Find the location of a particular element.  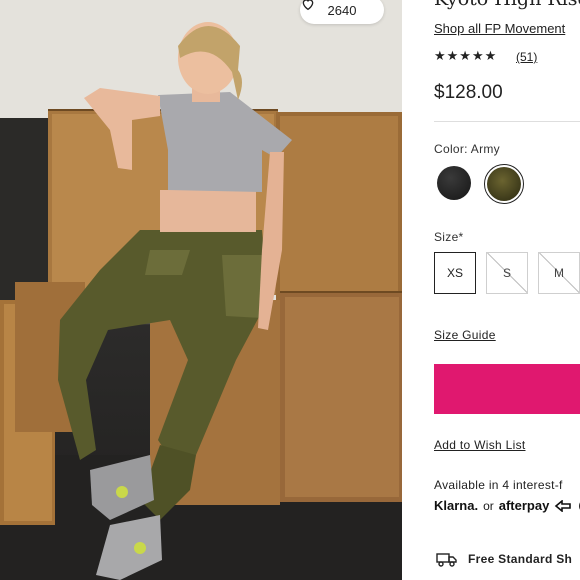

size-option-label: S is located at coordinates (506, 273).